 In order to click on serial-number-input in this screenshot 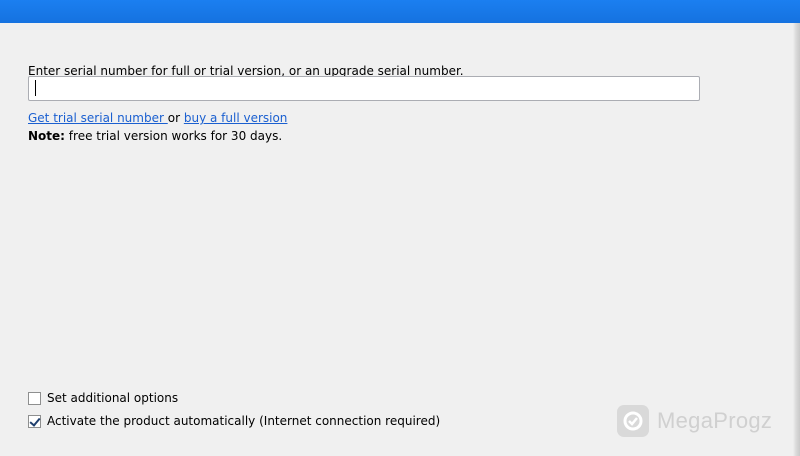, I will do `click(364, 88)`.